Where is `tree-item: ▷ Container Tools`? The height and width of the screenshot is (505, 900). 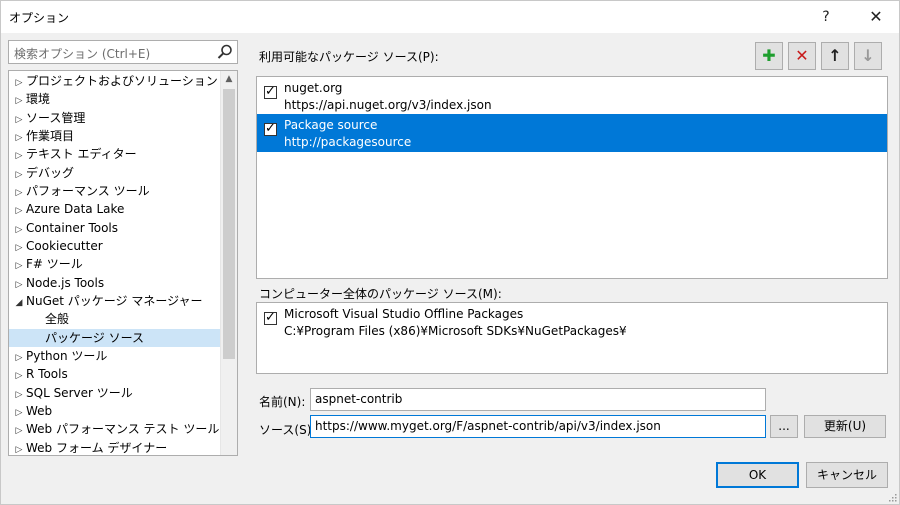
tree-item: ▷ Container Tools is located at coordinates (114, 228).